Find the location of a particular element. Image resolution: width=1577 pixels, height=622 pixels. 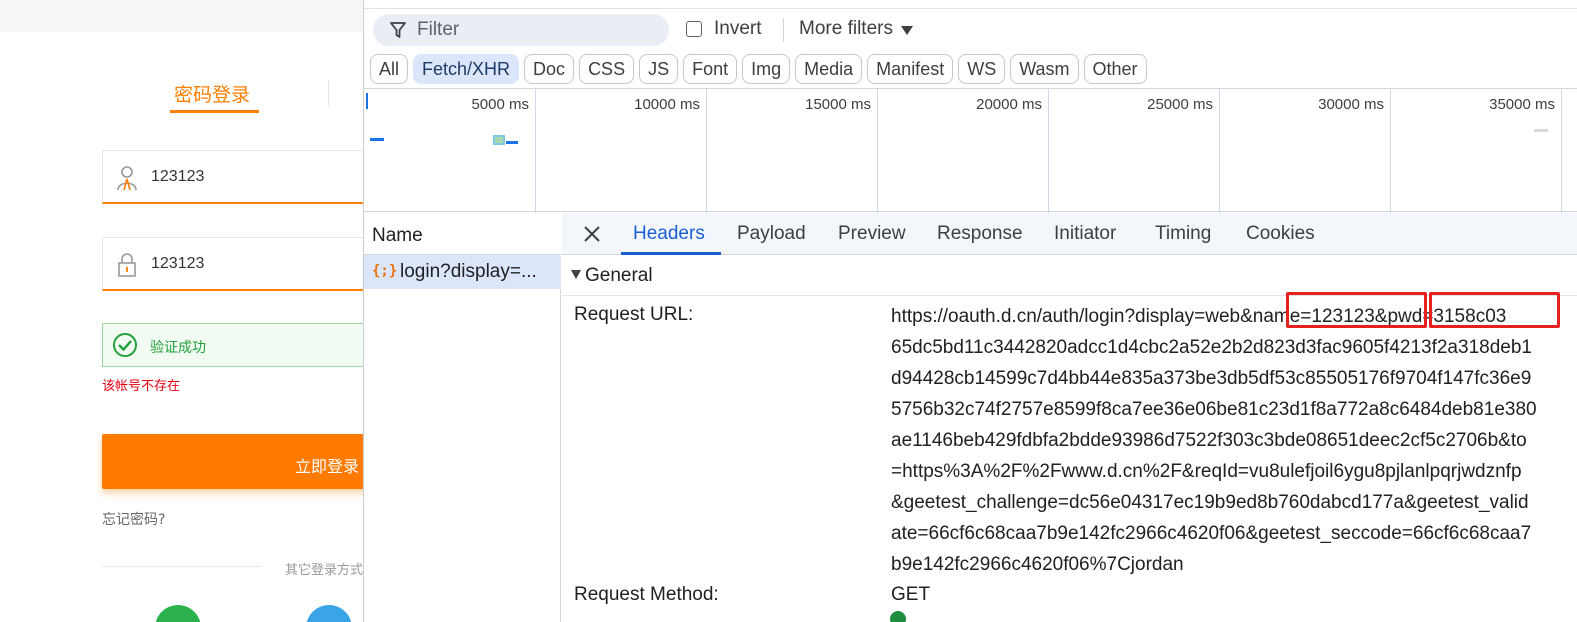

type-filter-media: Media is located at coordinates (829, 69).